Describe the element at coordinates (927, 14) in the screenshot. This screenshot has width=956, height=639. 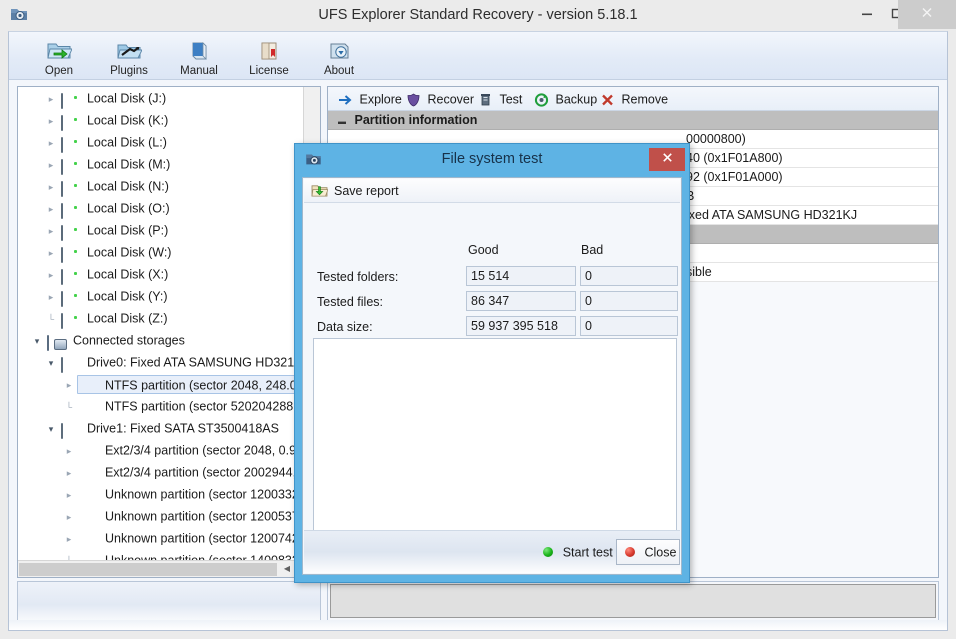
I see `close-window-button` at that location.